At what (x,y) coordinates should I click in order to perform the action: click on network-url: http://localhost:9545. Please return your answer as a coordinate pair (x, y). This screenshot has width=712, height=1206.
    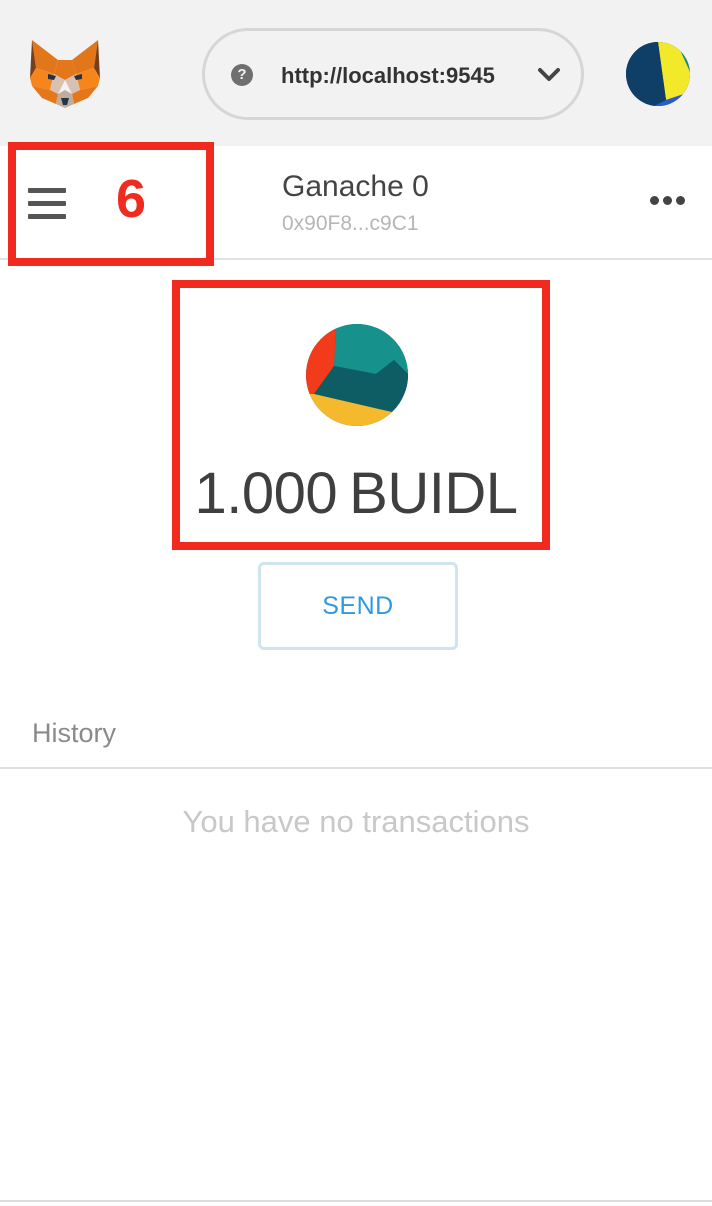
    Looking at the image, I should click on (388, 75).